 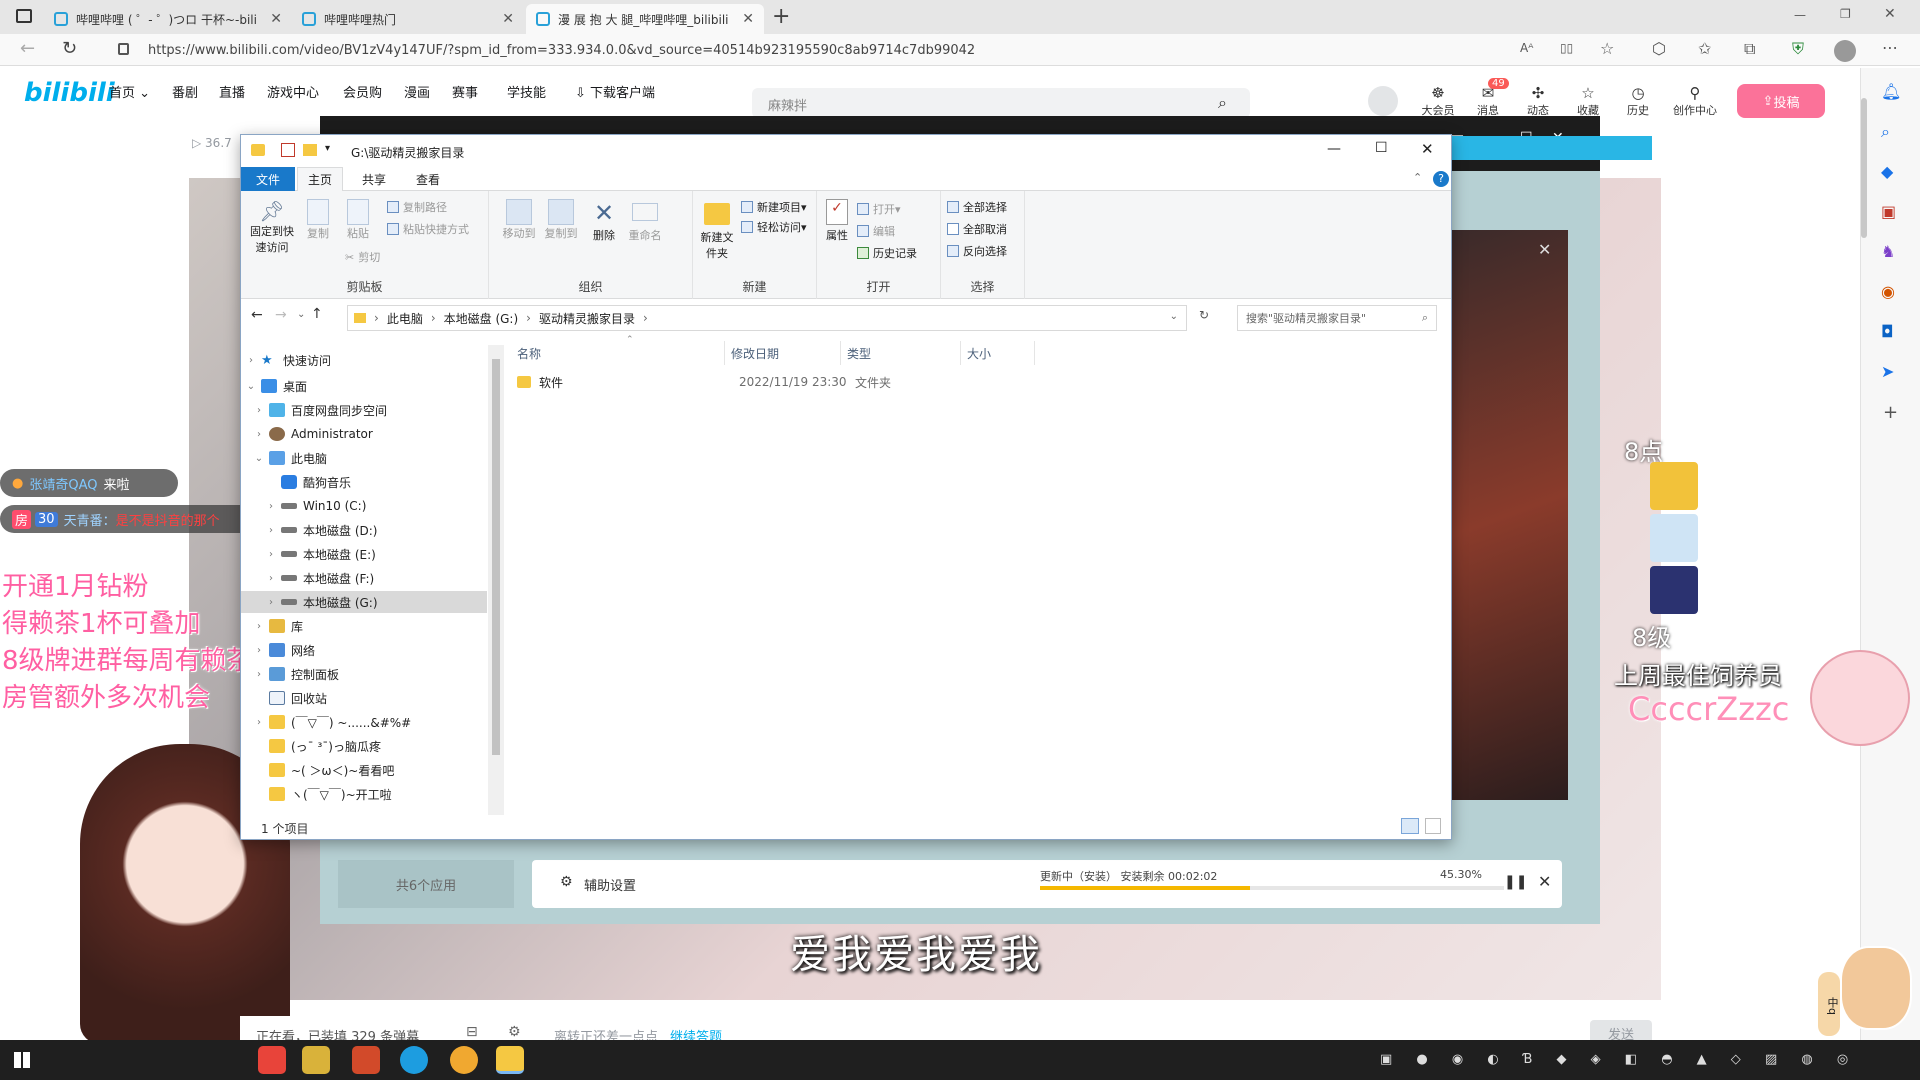 What do you see at coordinates (417, 207) in the screenshot?
I see `copy-path-button: 复制路径` at bounding box center [417, 207].